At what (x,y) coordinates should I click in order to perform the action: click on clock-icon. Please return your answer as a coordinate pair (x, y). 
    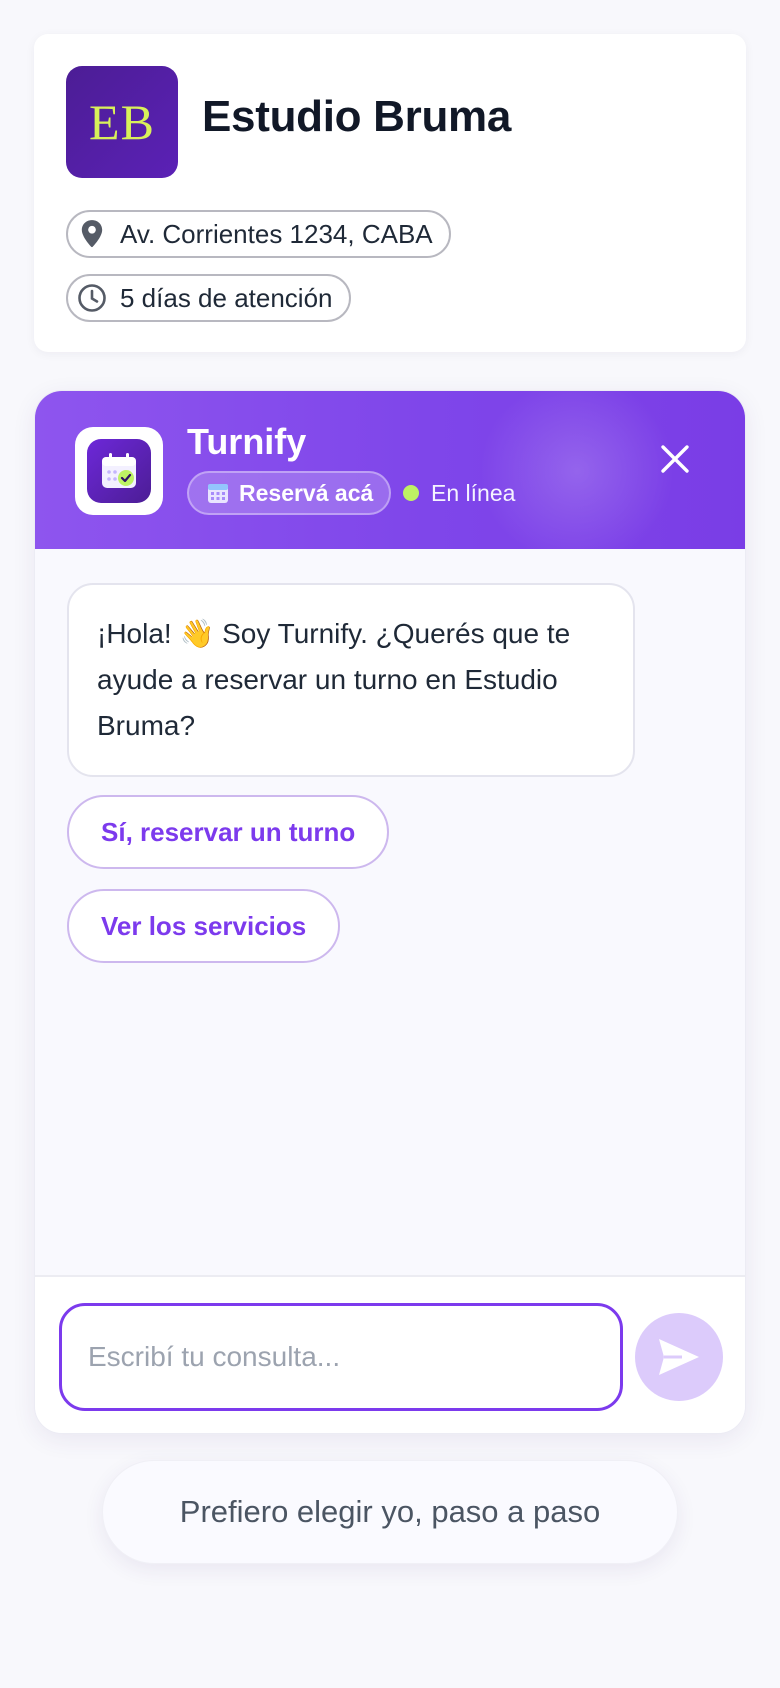
    Looking at the image, I should click on (92, 298).